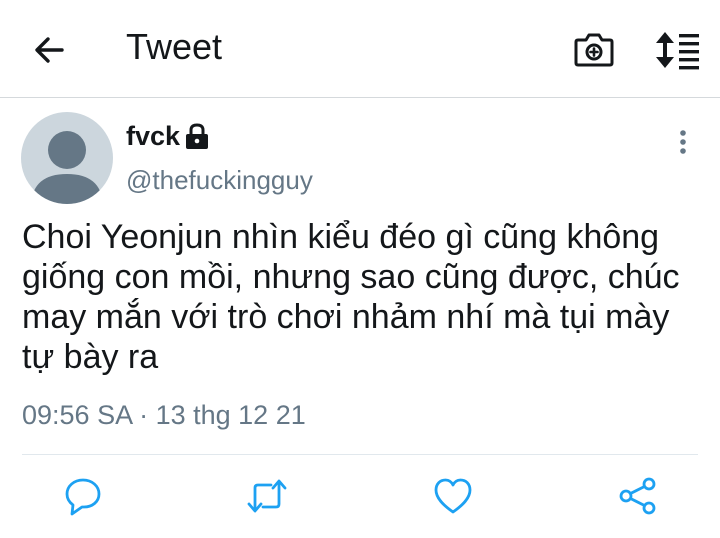 Image resolution: width=720 pixels, height=538 pixels. I want to click on like-button, so click(453, 496).